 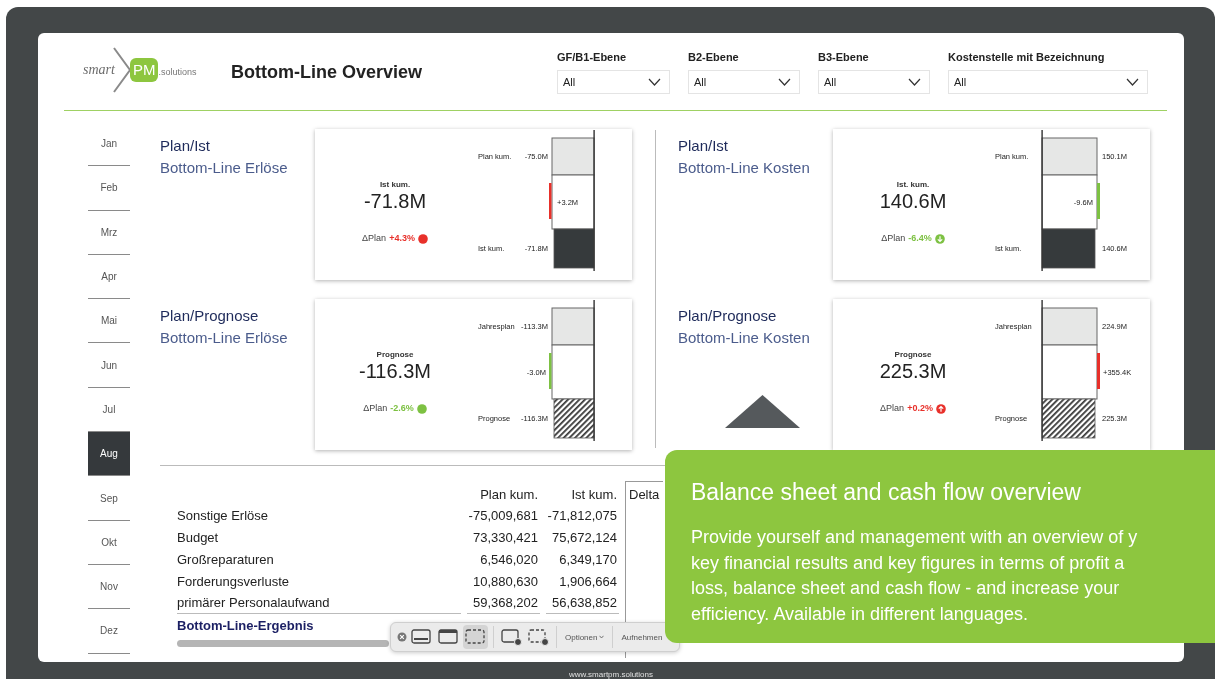 What do you see at coordinates (109, 365) in the screenshot?
I see `month-tab: Jun` at bounding box center [109, 365].